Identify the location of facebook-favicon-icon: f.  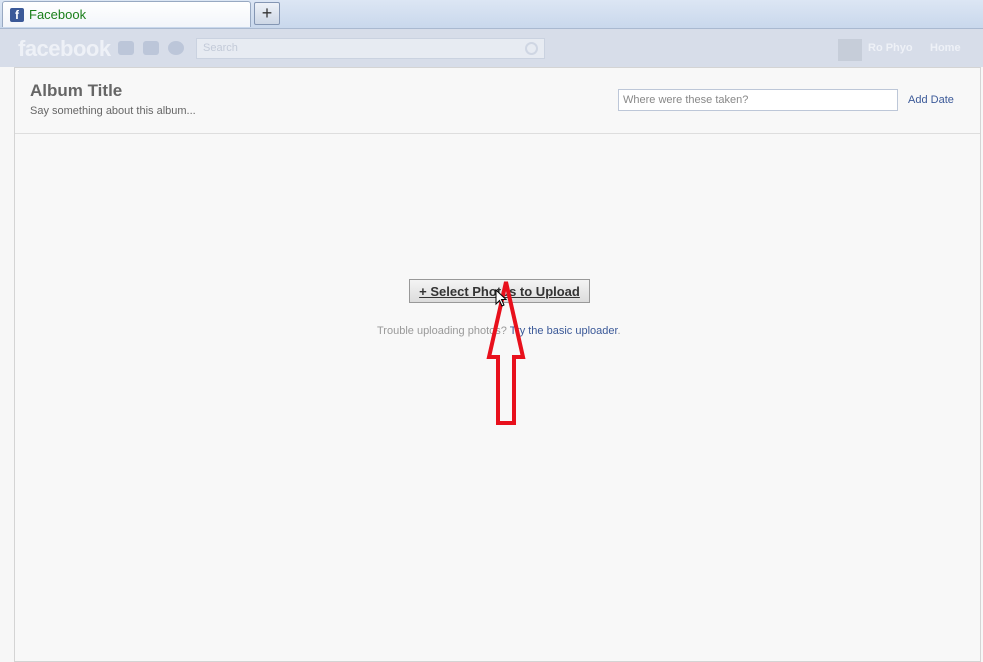
(17, 15).